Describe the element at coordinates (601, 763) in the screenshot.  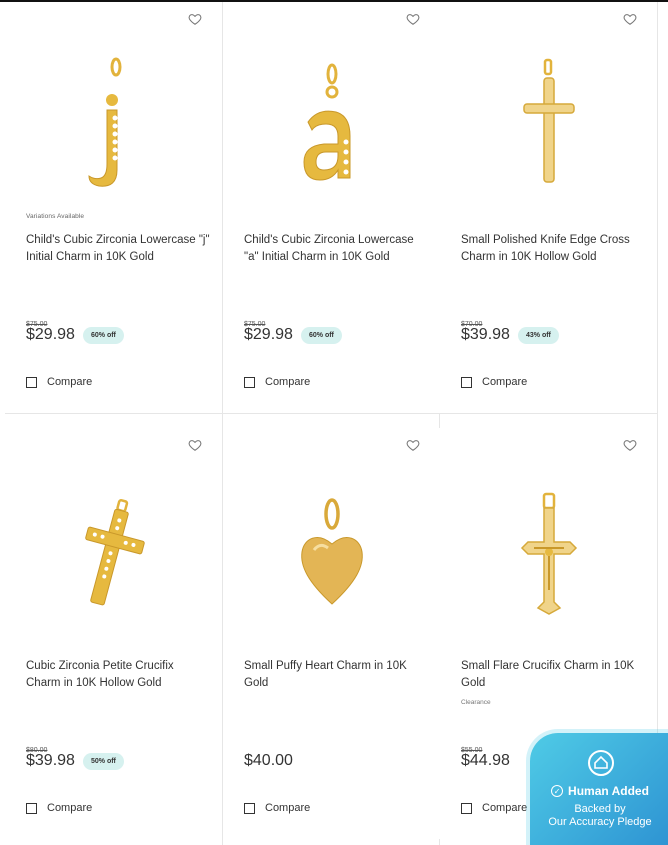
I see `home-badge-icon` at that location.